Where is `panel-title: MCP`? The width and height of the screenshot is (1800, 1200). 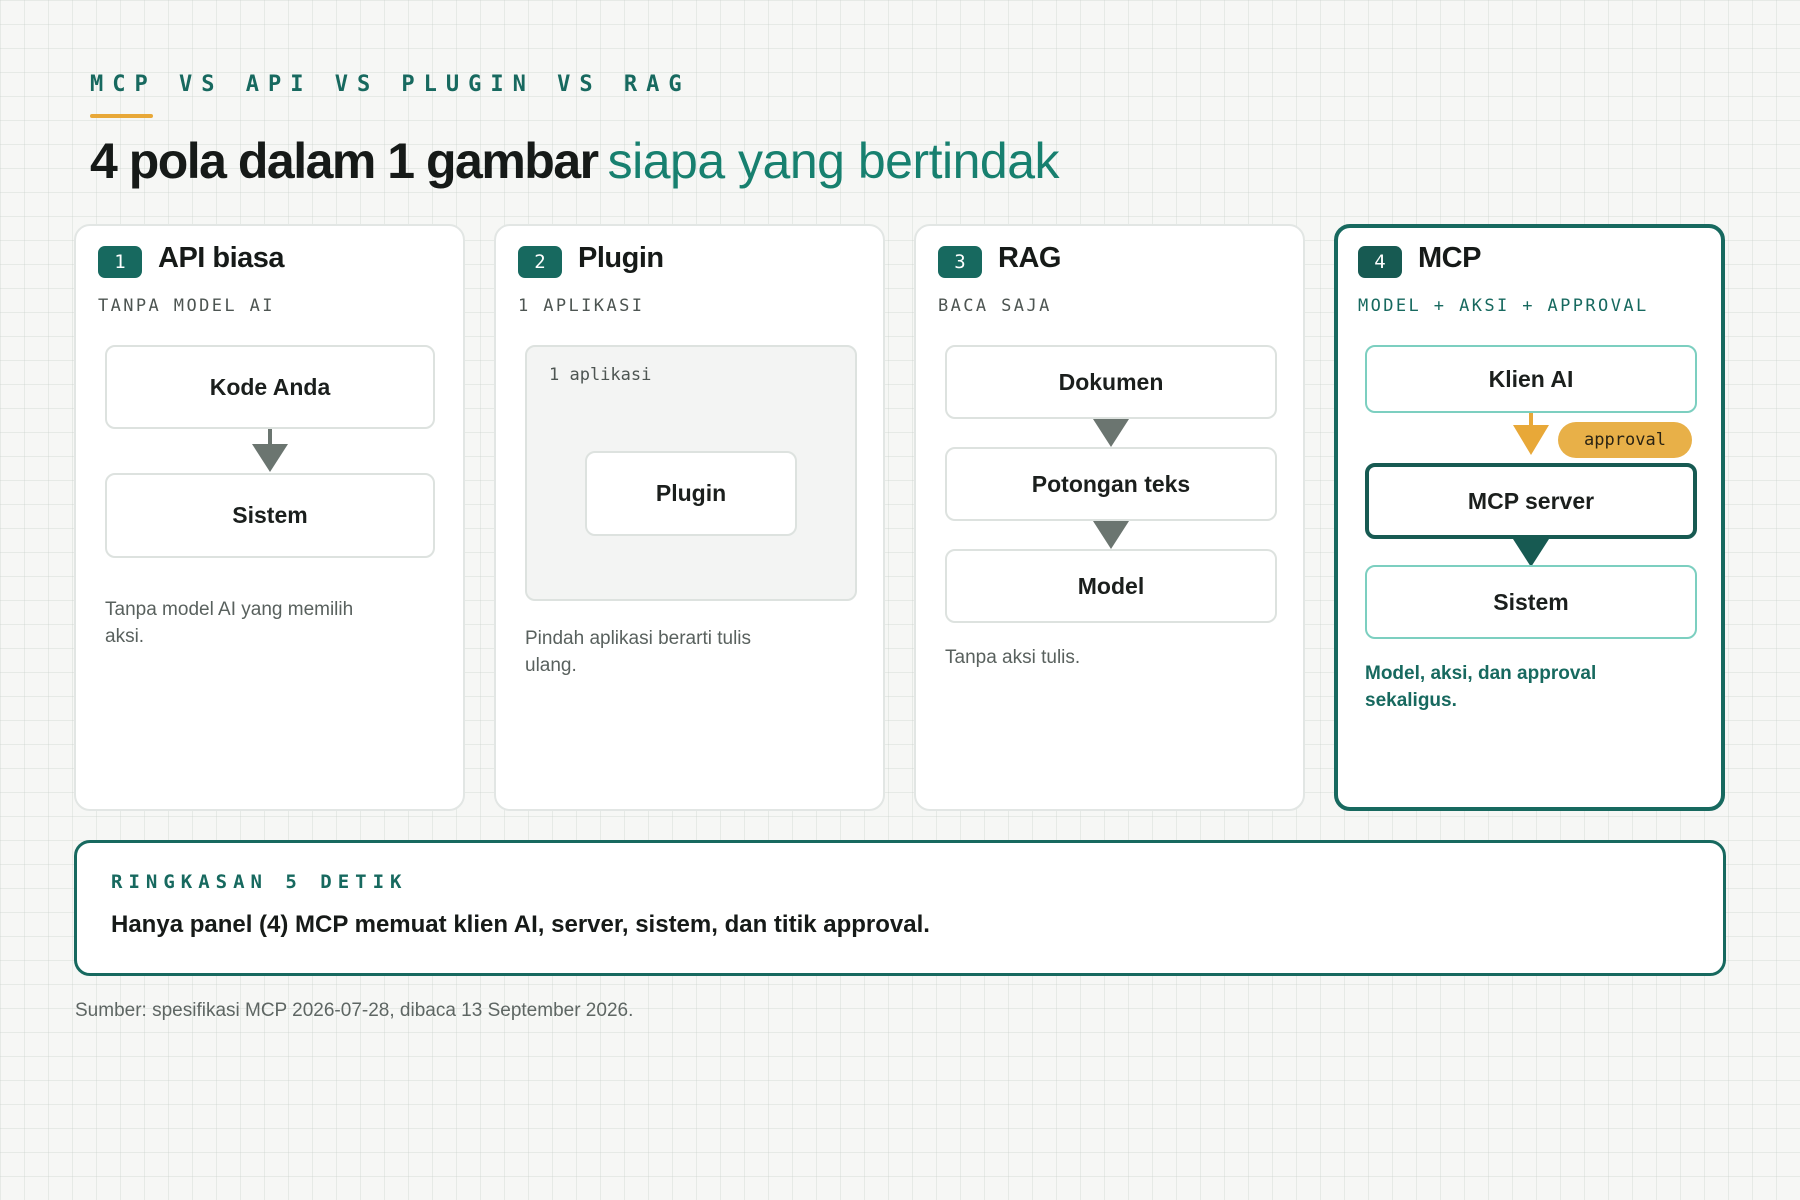
panel-title: MCP is located at coordinates (1449, 258).